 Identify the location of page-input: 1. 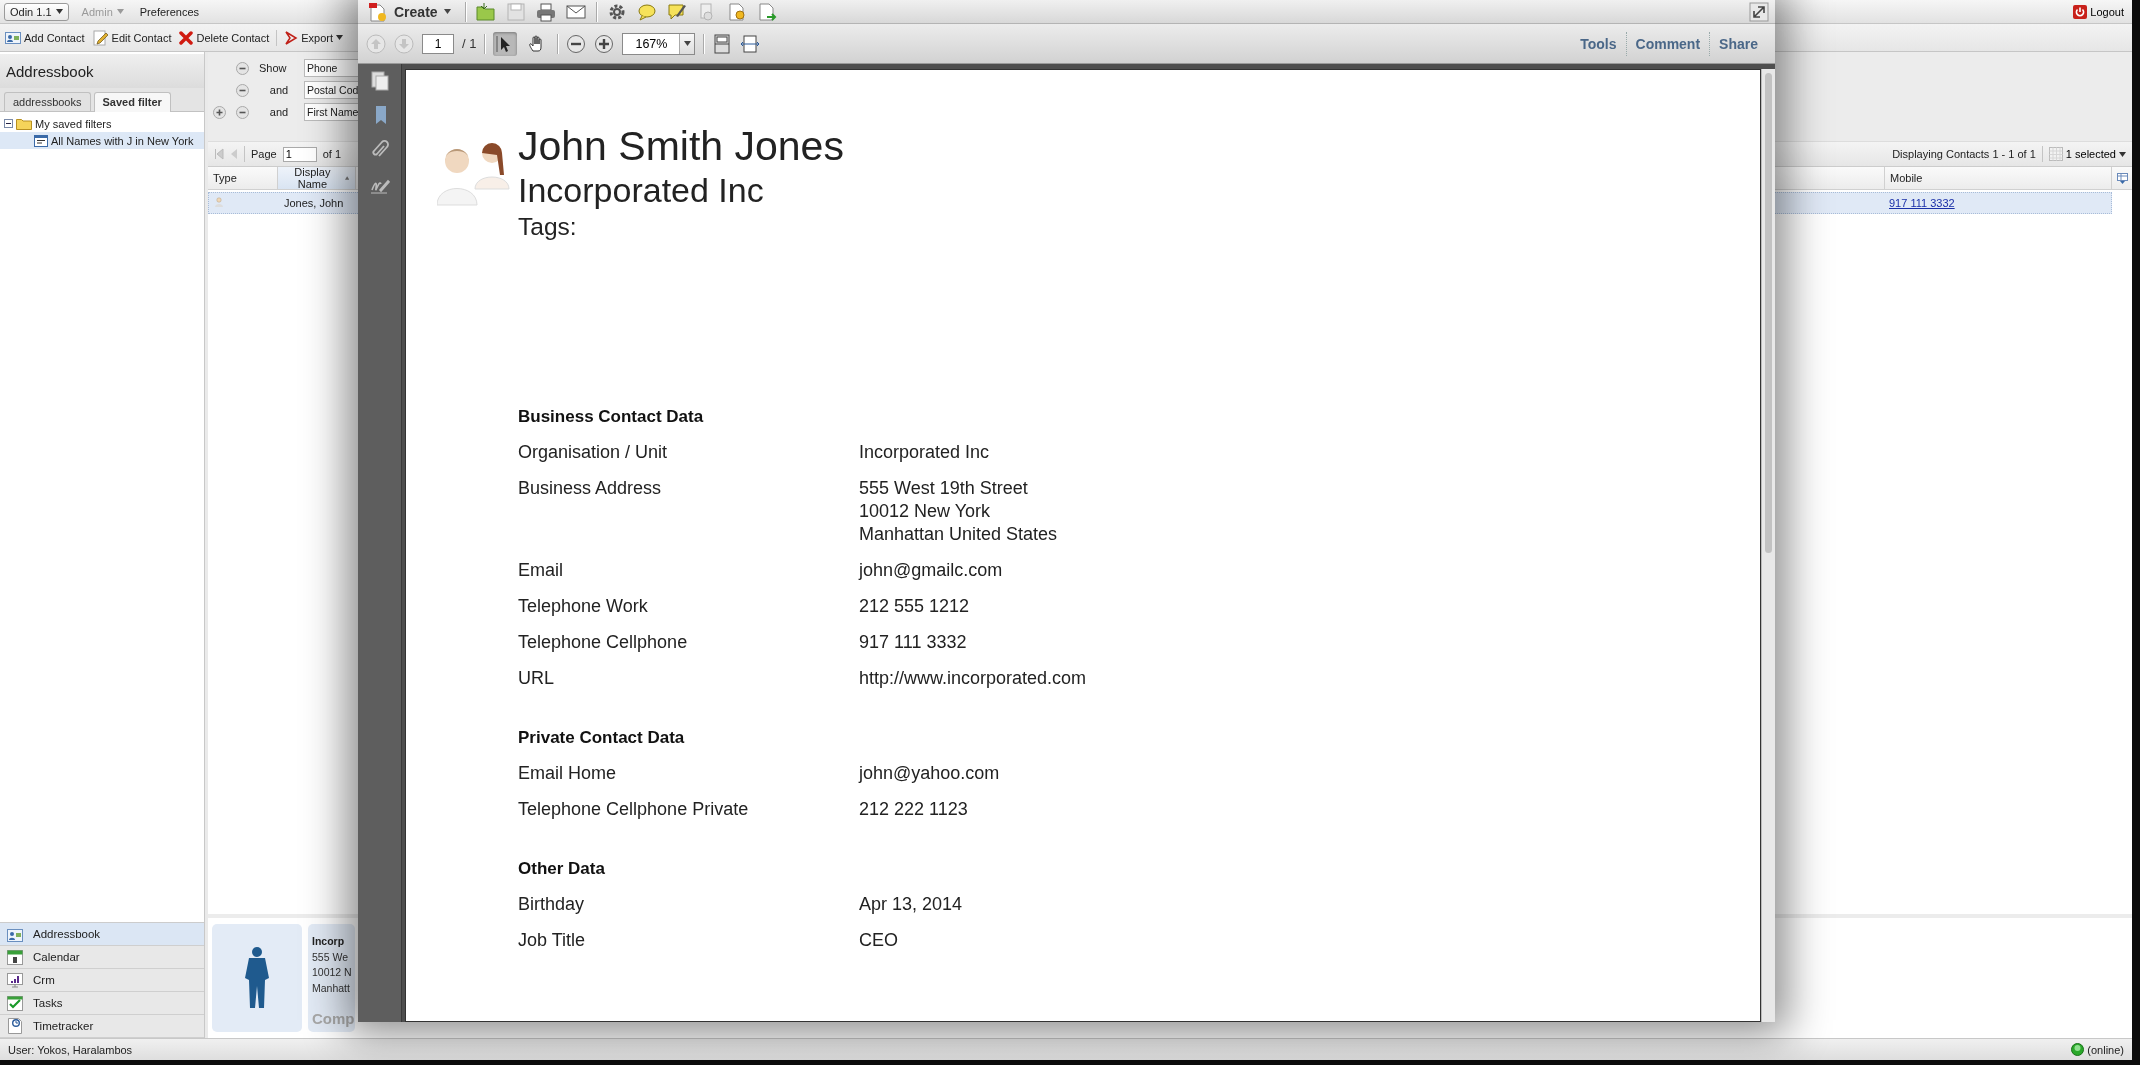
(299, 154).